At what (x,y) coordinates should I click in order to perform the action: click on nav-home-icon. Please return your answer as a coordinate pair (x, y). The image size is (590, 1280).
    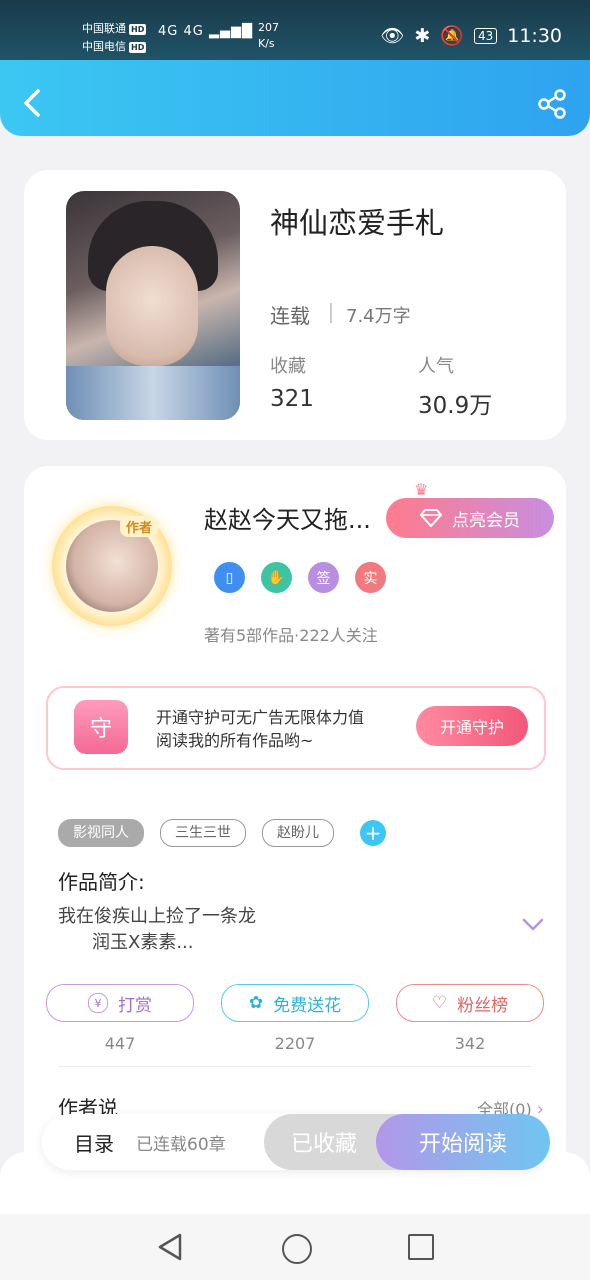
    Looking at the image, I should click on (297, 1249).